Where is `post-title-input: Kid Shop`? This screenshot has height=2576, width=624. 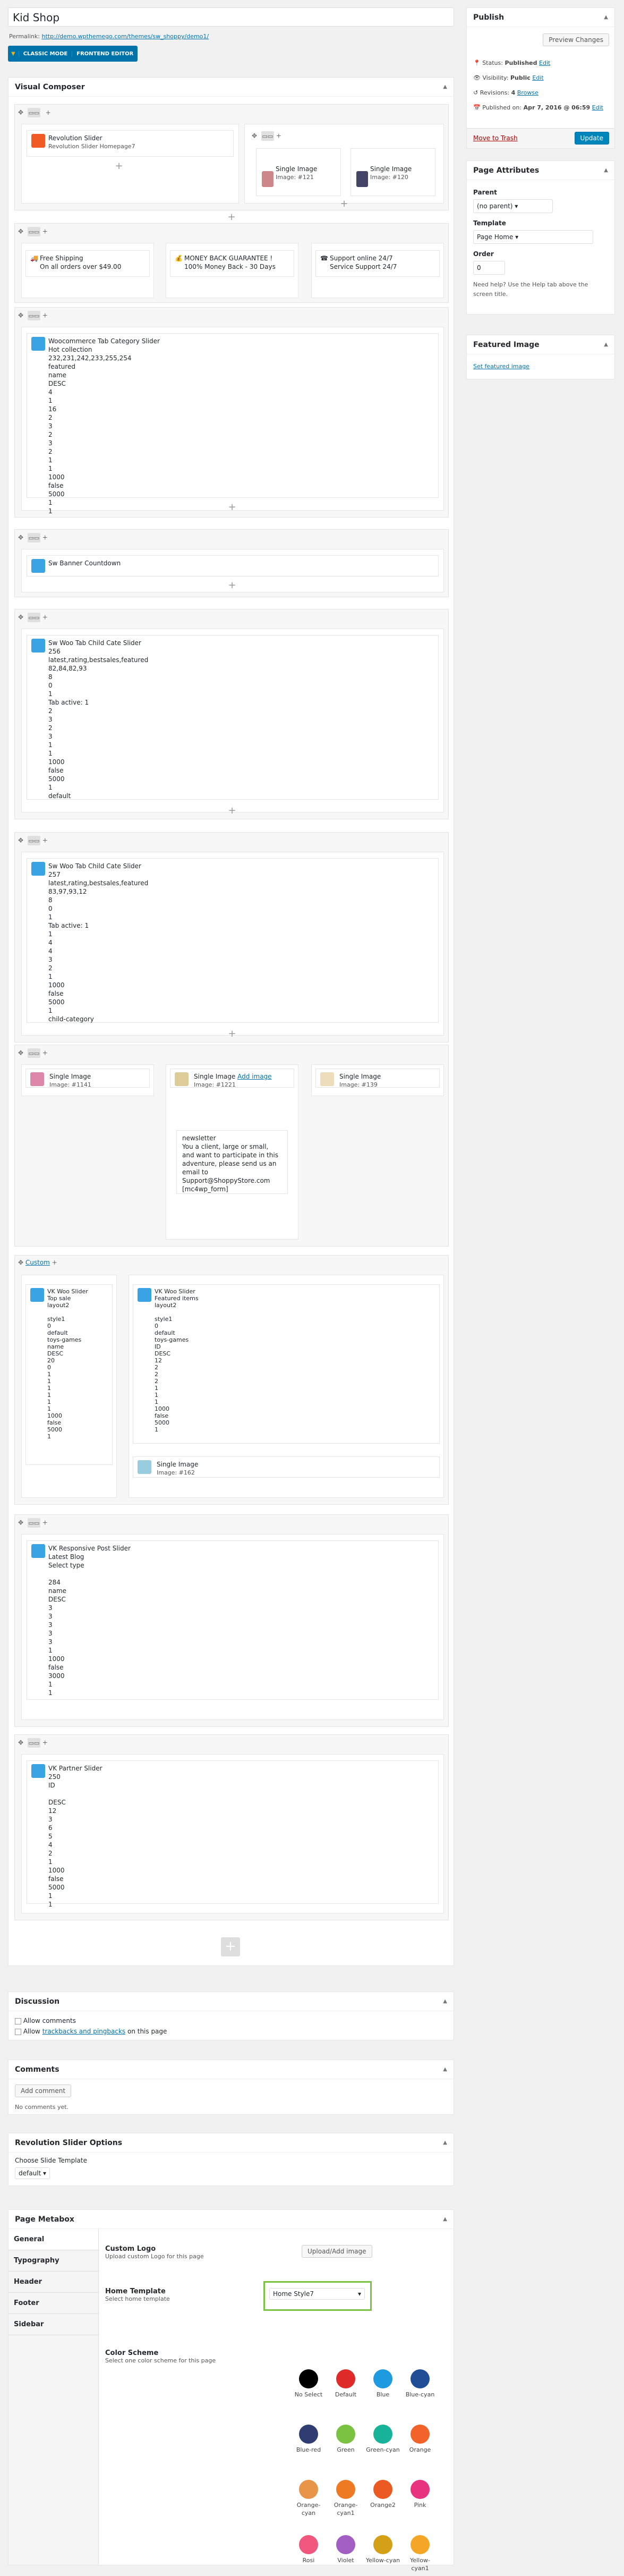
post-title-input: Kid Shop is located at coordinates (231, 17).